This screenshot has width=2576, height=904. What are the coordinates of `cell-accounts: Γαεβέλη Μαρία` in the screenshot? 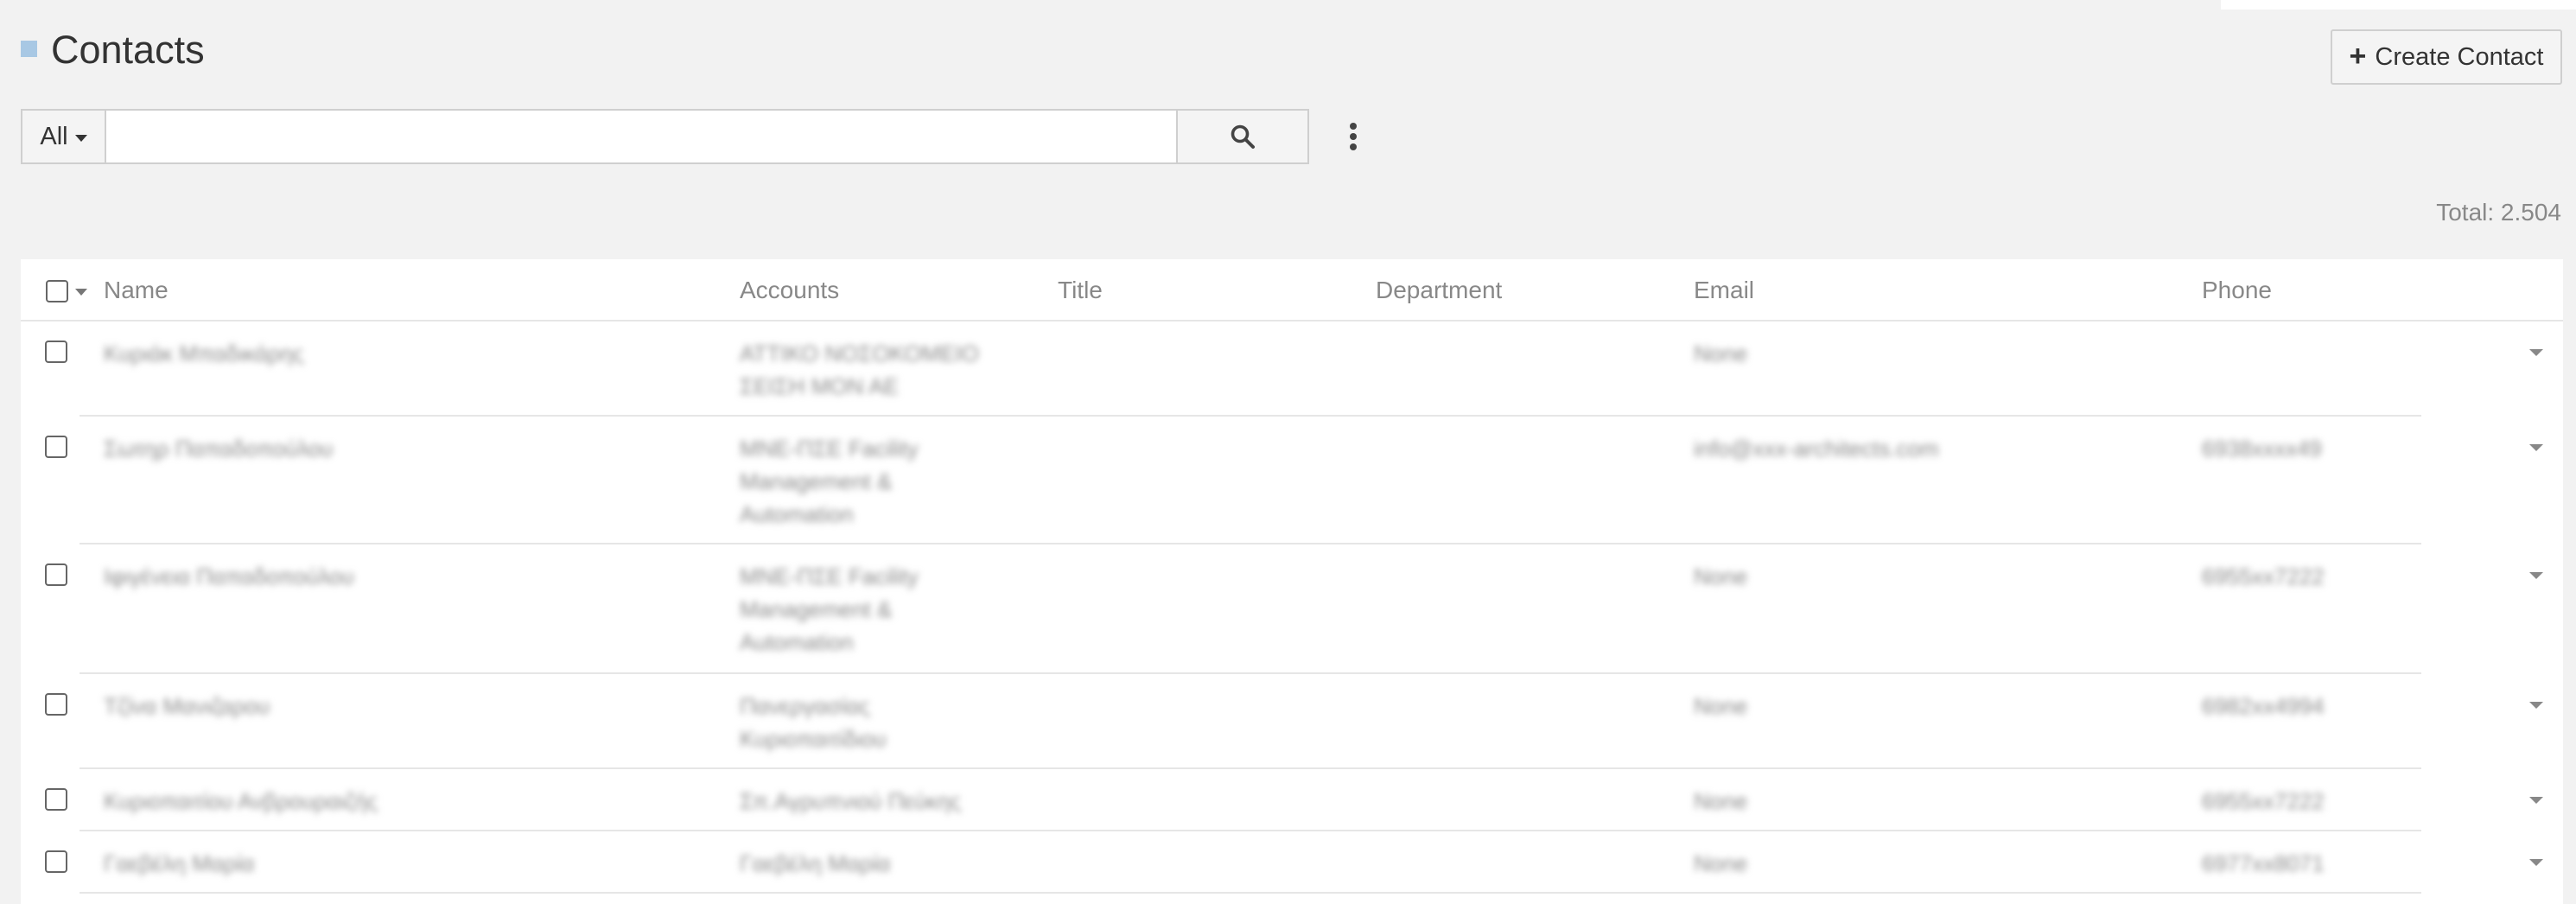 It's located at (869, 863).